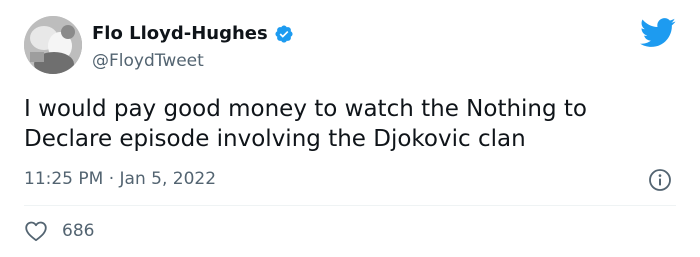 This screenshot has width=700, height=257. What do you see at coordinates (59, 231) in the screenshot?
I see `like-action: 686` at bounding box center [59, 231].